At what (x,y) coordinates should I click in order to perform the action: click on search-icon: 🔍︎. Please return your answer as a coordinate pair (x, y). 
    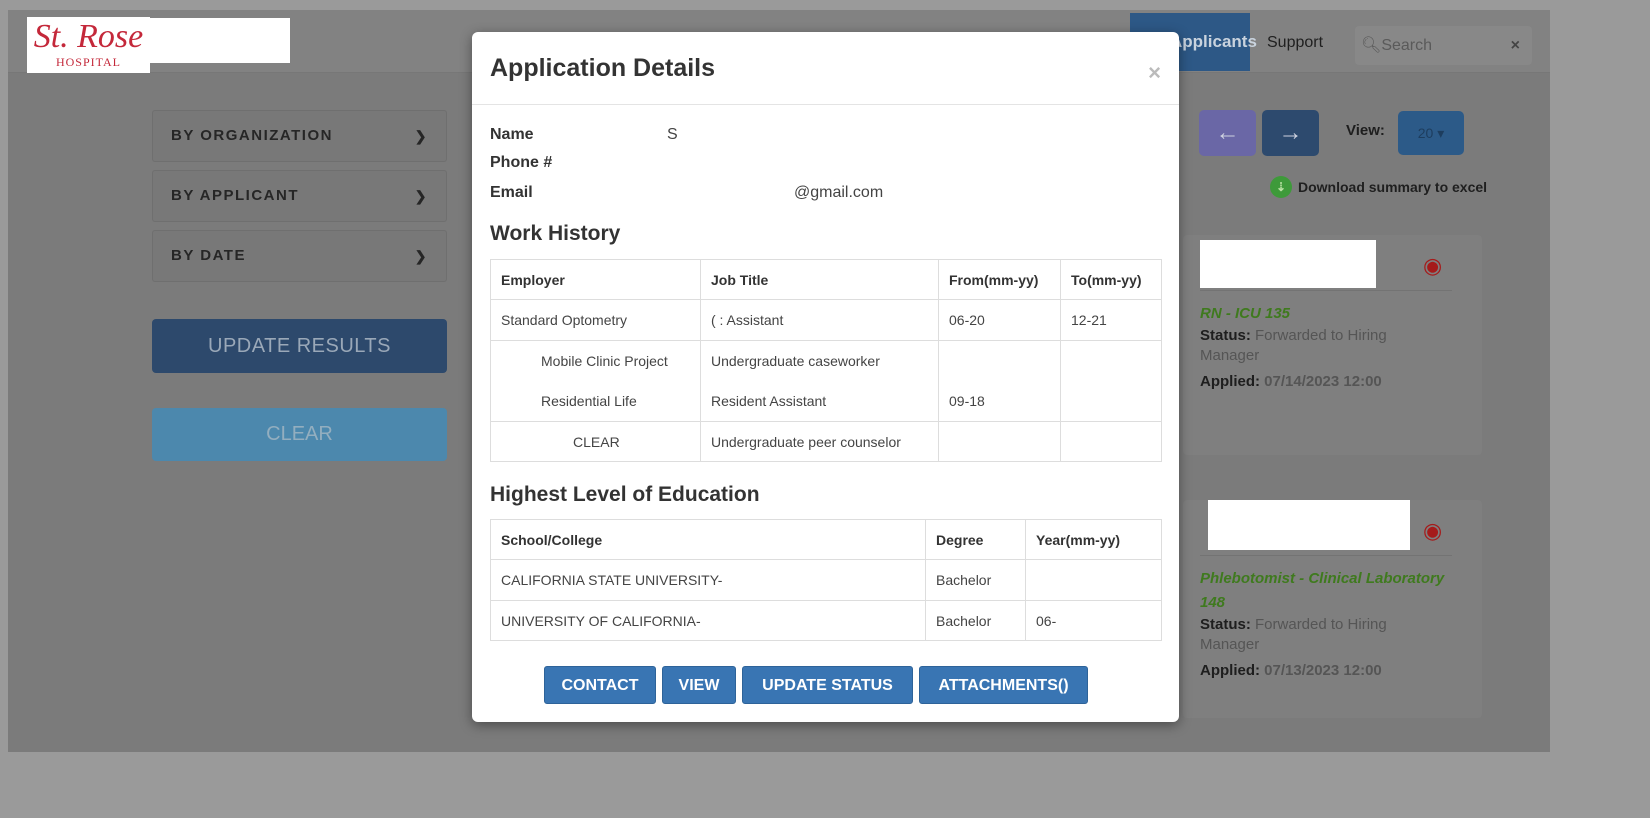
    Looking at the image, I should click on (1371, 45).